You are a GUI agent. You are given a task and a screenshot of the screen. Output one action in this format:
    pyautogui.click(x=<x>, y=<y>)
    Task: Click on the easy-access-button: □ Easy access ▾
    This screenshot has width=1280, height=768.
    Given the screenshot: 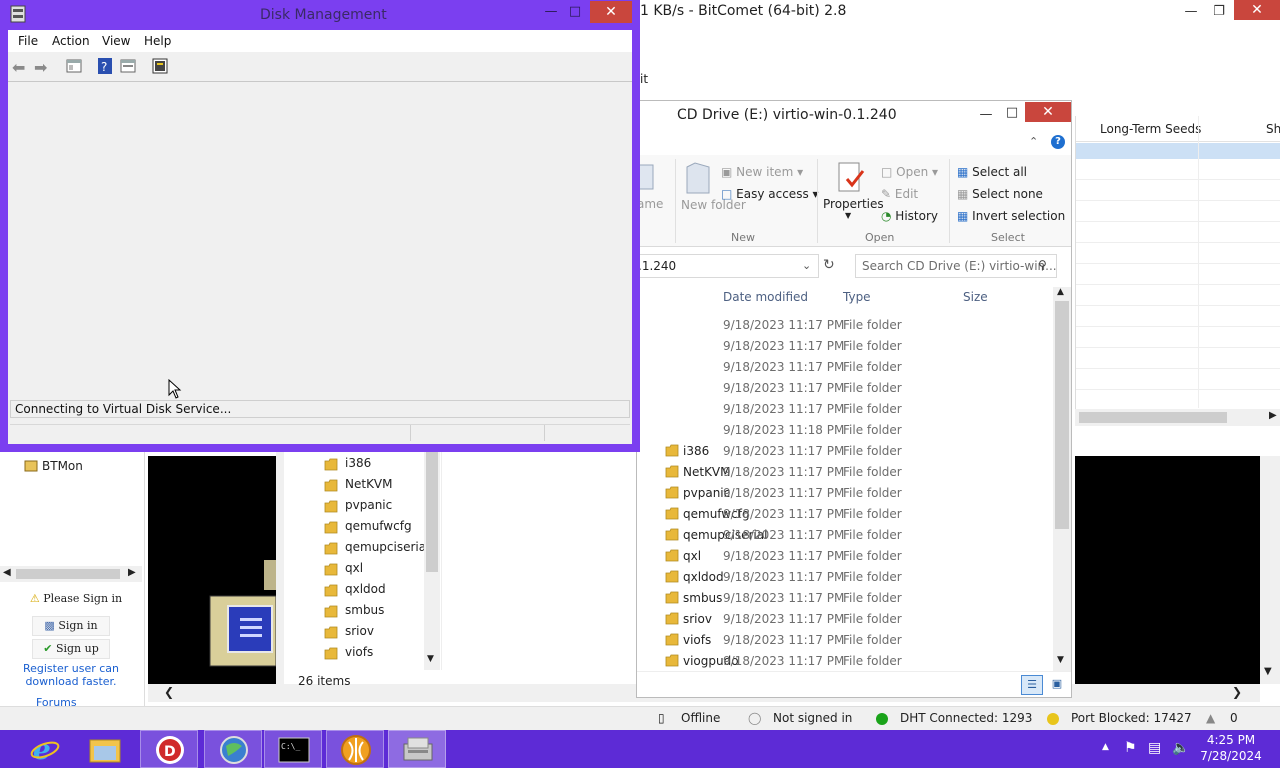 What is the action you would take?
    pyautogui.click(x=770, y=194)
    